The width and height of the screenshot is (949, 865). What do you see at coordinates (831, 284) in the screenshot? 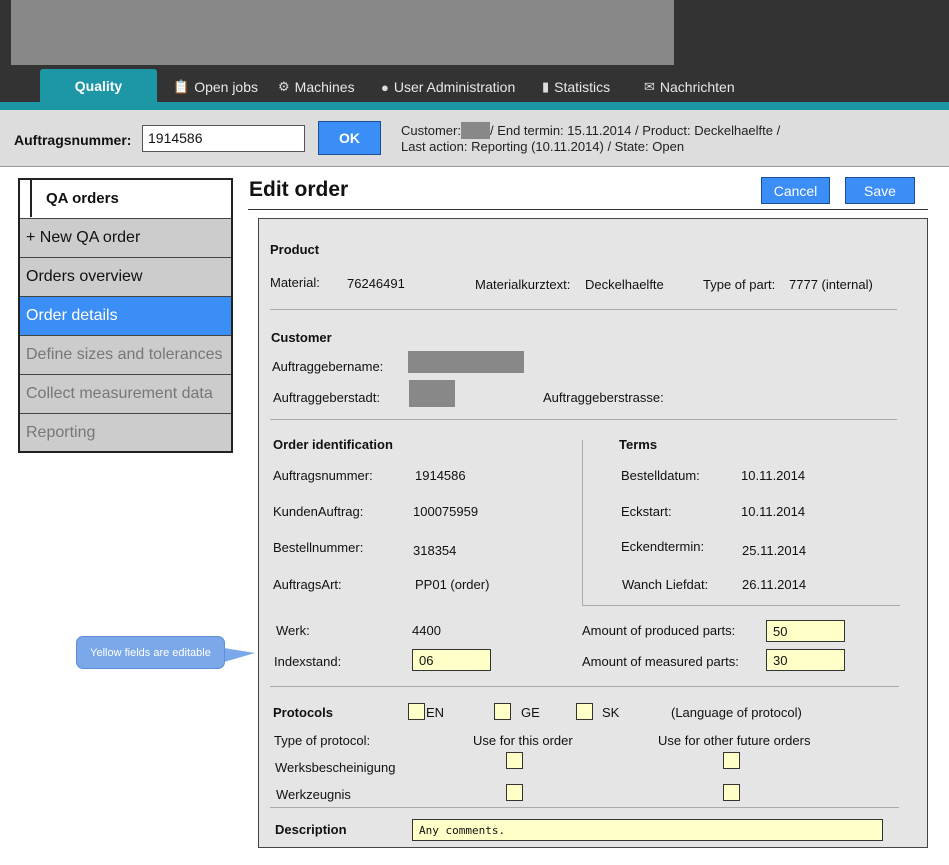
I see `type-of-part-value: 7777 (internal)` at bounding box center [831, 284].